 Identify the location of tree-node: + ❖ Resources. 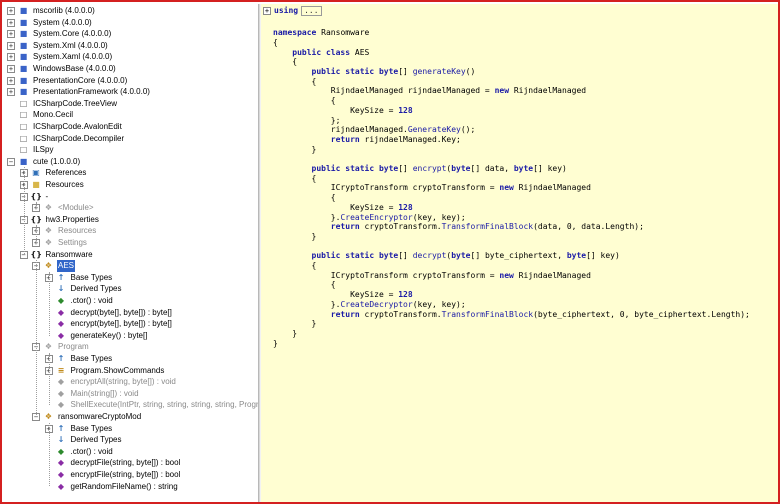
(141, 231).